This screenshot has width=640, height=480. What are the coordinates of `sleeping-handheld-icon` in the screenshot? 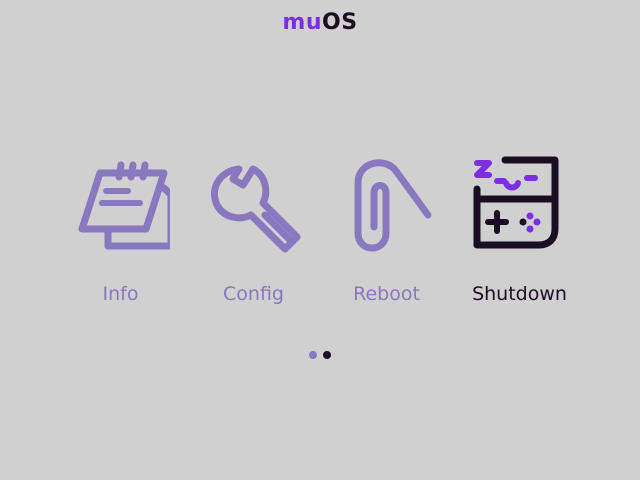 It's located at (516, 202).